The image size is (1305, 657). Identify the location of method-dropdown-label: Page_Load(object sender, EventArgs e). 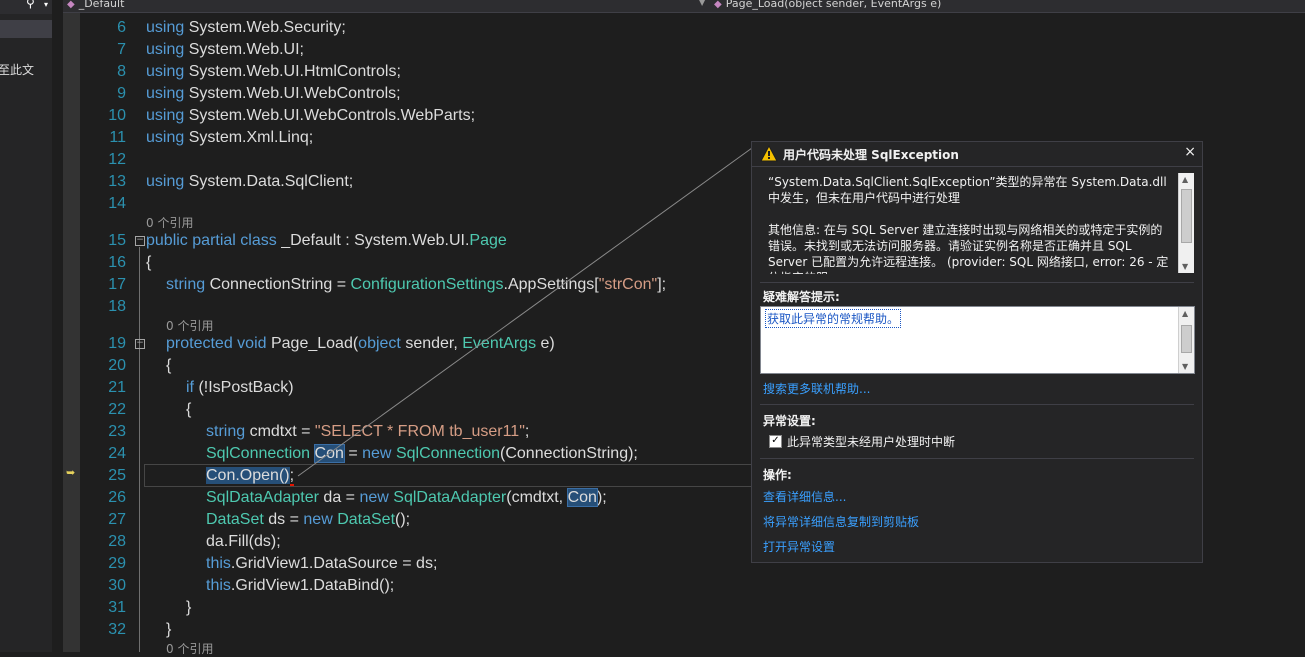
(833, 5).